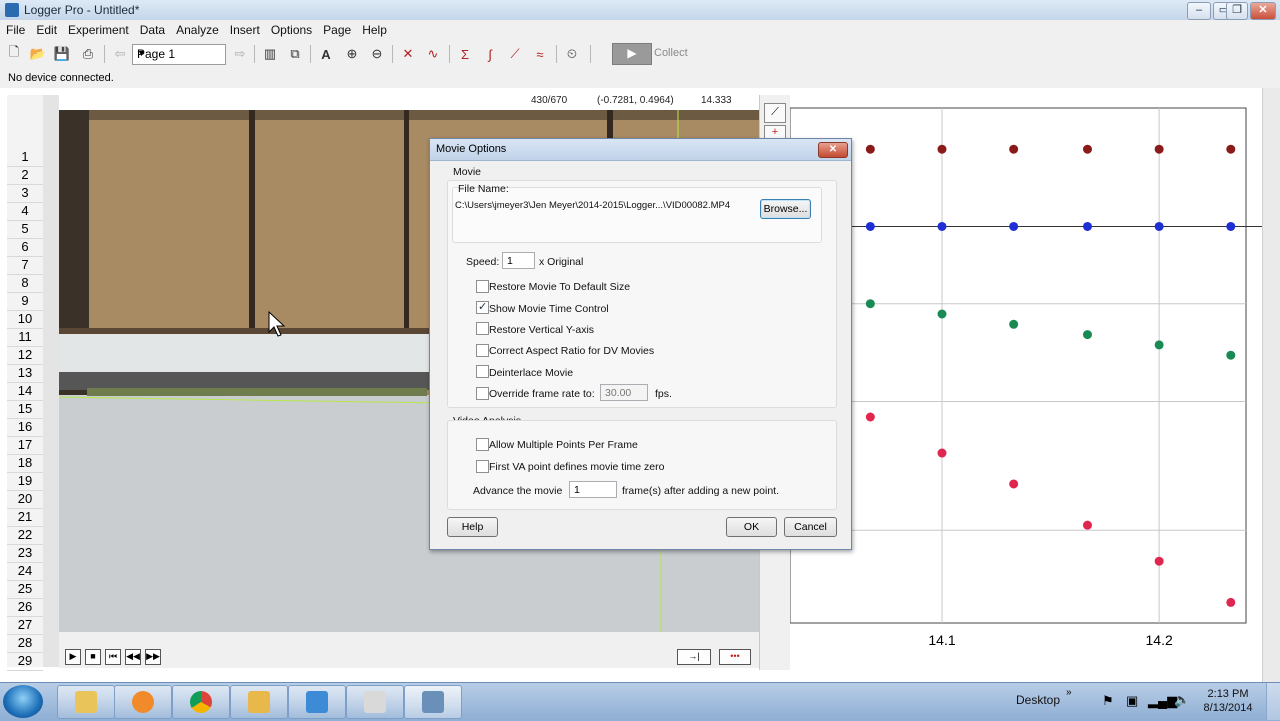 The width and height of the screenshot is (1280, 721). I want to click on play-icon-button: ▶, so click(73, 657).